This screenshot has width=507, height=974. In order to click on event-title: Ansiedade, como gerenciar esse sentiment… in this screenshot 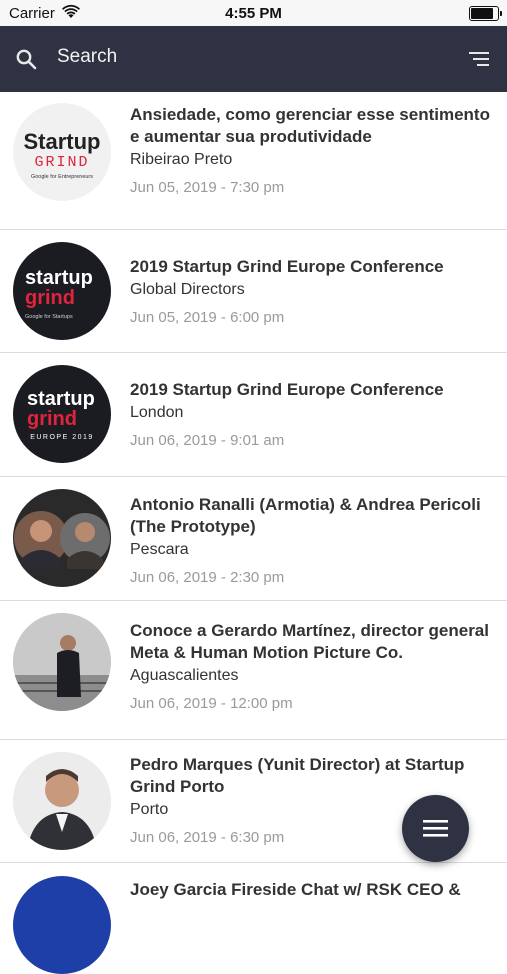, I will do `click(310, 125)`.